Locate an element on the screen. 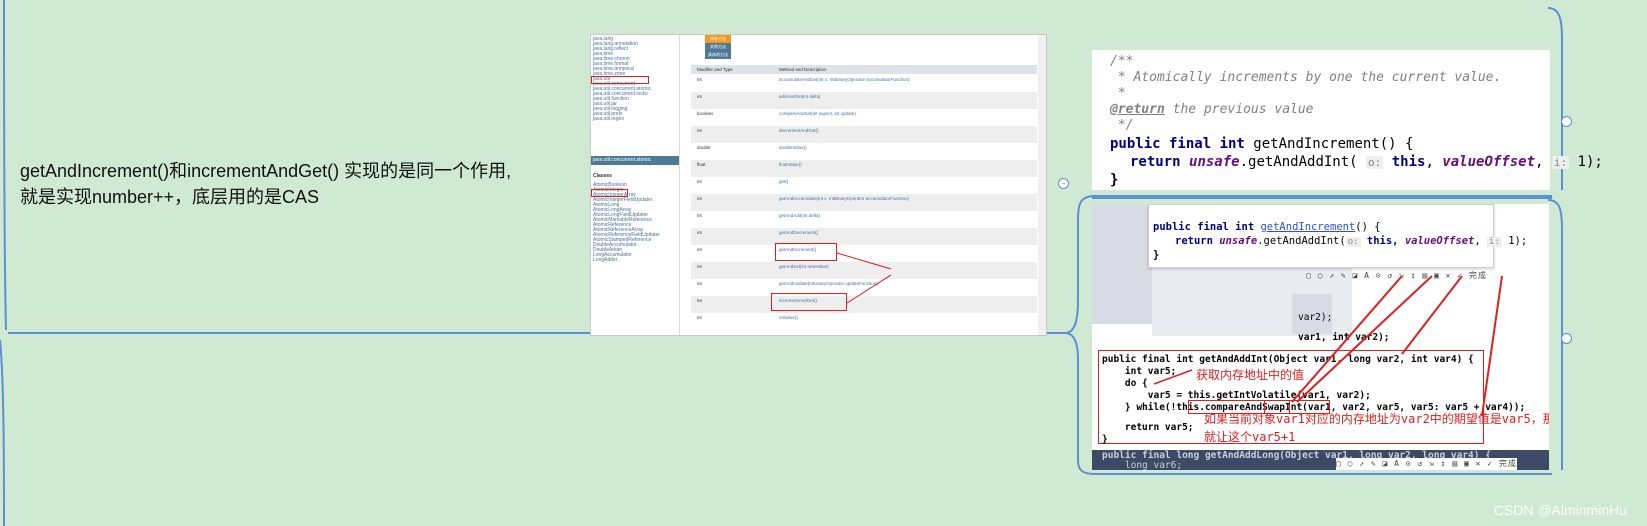  code-line: long var6; is located at coordinates (1142, 465).